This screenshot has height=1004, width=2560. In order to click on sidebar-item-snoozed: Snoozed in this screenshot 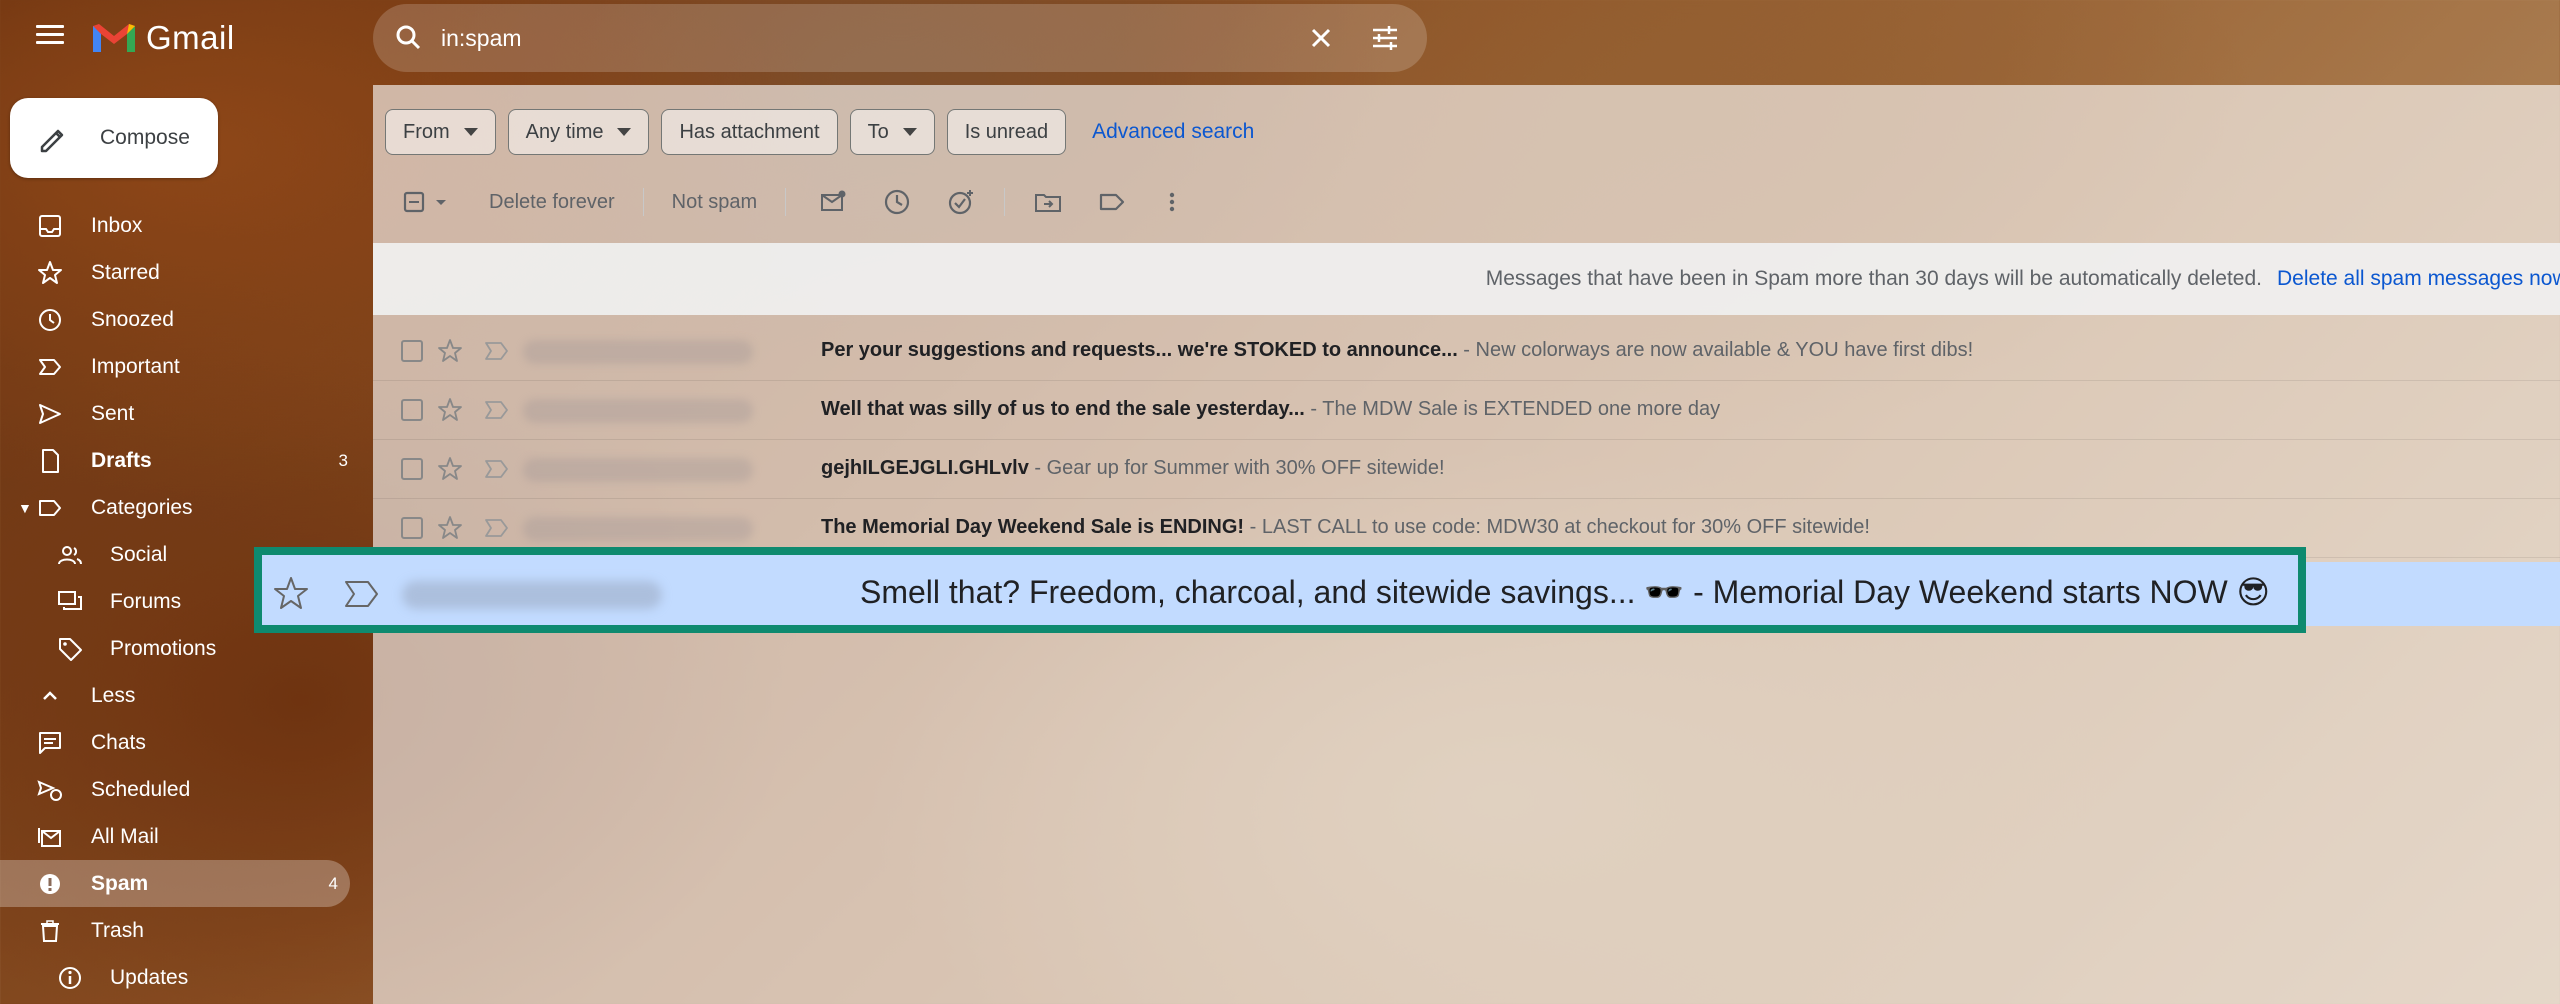, I will do `click(180, 319)`.